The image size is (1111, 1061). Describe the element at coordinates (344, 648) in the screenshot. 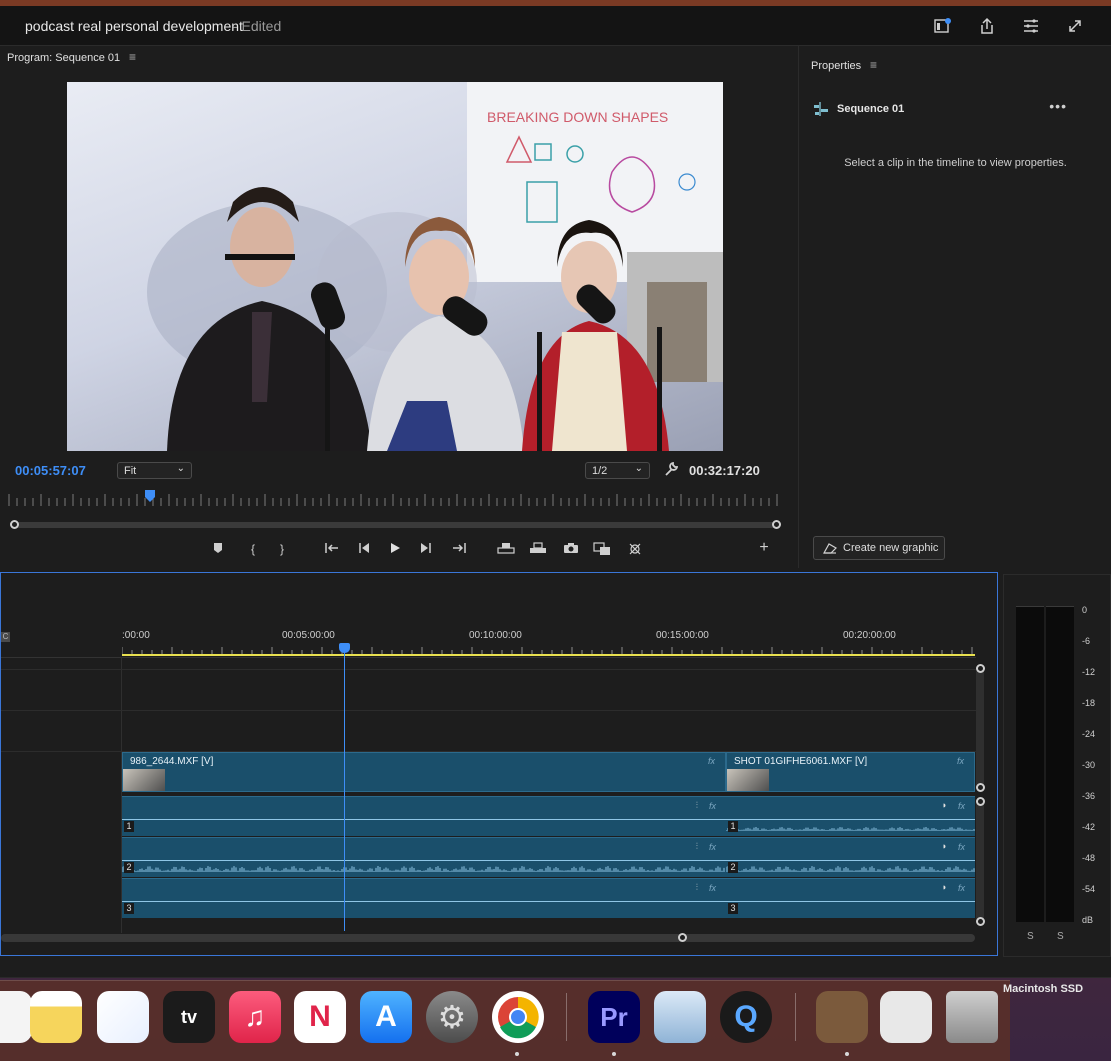

I see `timeline-playhead-handle` at that location.